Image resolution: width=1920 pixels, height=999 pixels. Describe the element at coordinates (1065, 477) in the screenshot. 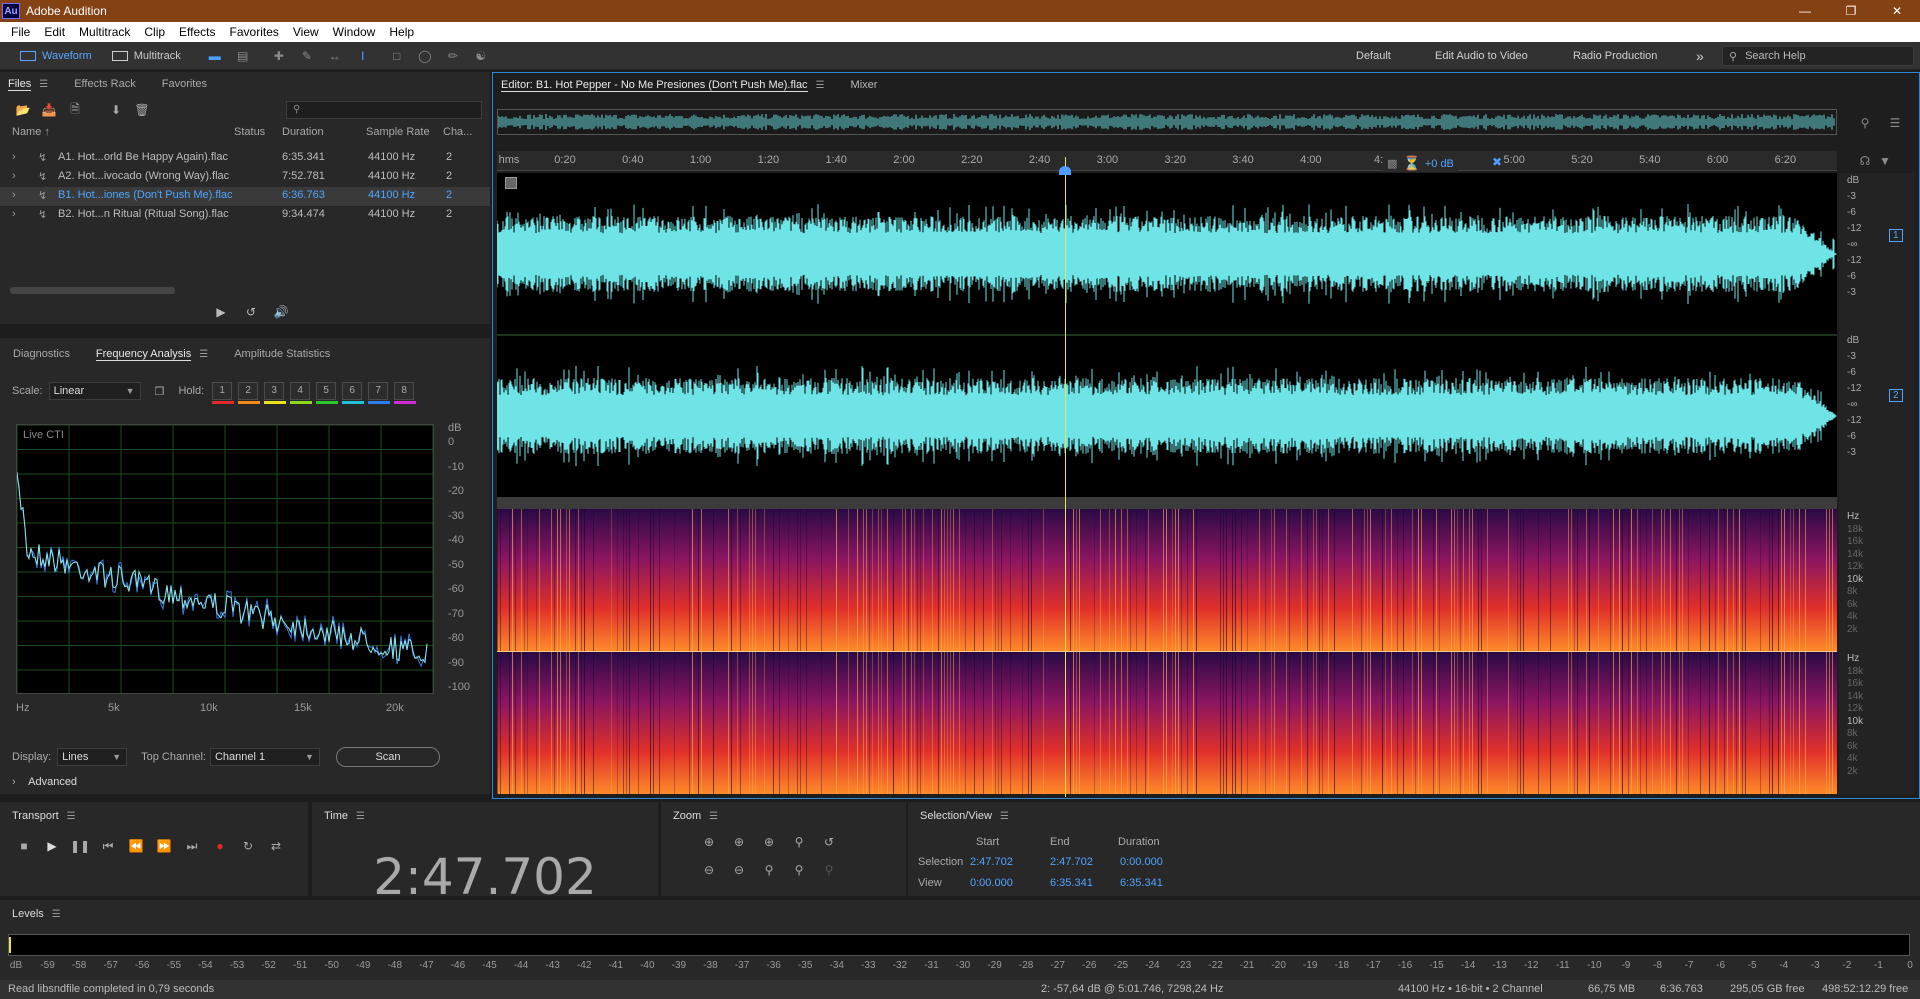

I see `playhead` at that location.